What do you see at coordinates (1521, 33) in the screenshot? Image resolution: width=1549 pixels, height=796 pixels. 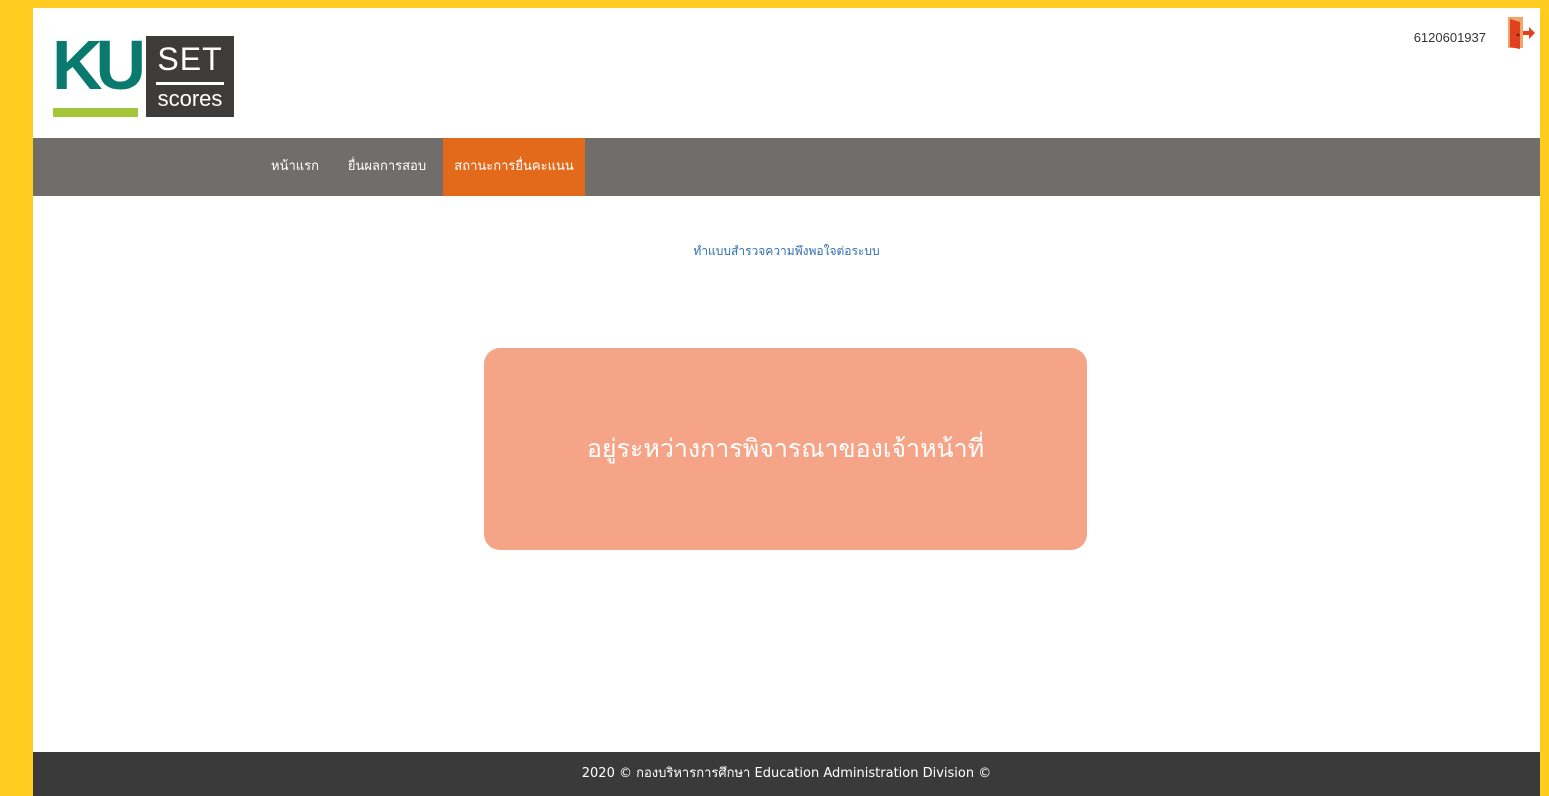 I see `logout-door-icon` at bounding box center [1521, 33].